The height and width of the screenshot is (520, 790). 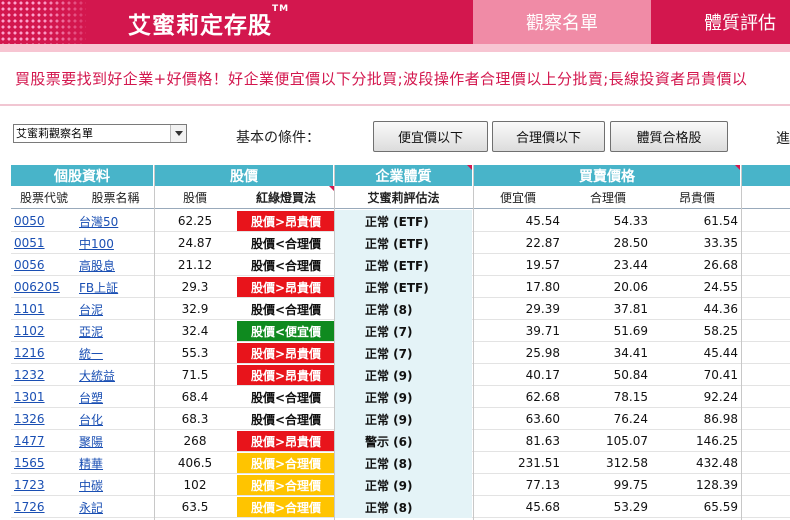 I want to click on stock-code-link: 1232, so click(x=44, y=375).